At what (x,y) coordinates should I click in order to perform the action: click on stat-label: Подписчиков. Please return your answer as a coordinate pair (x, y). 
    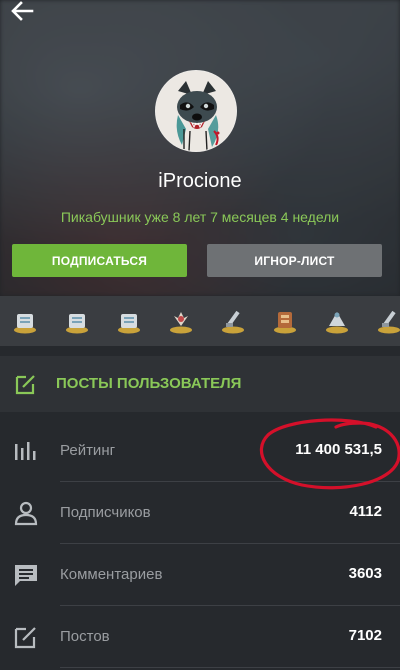
    Looking at the image, I should click on (105, 512).